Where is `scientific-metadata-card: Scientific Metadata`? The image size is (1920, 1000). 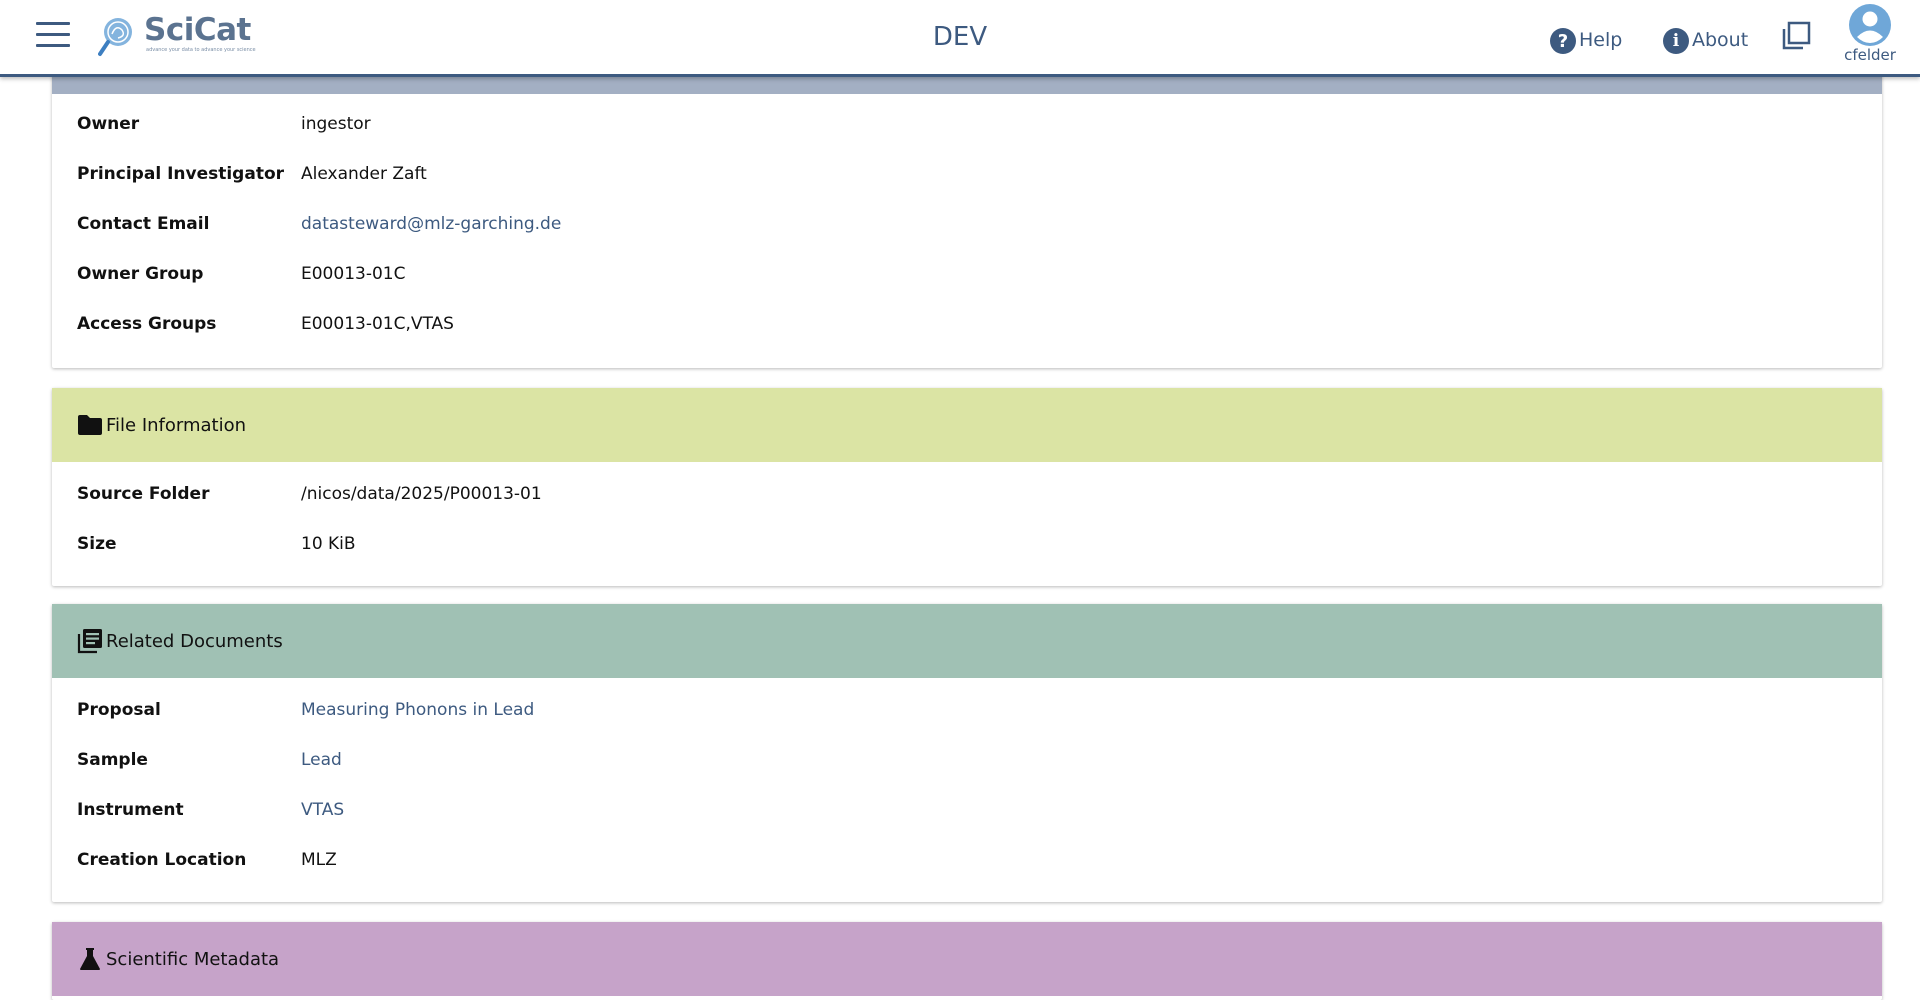
scientific-metadata-card: Scientific Metadata is located at coordinates (967, 961).